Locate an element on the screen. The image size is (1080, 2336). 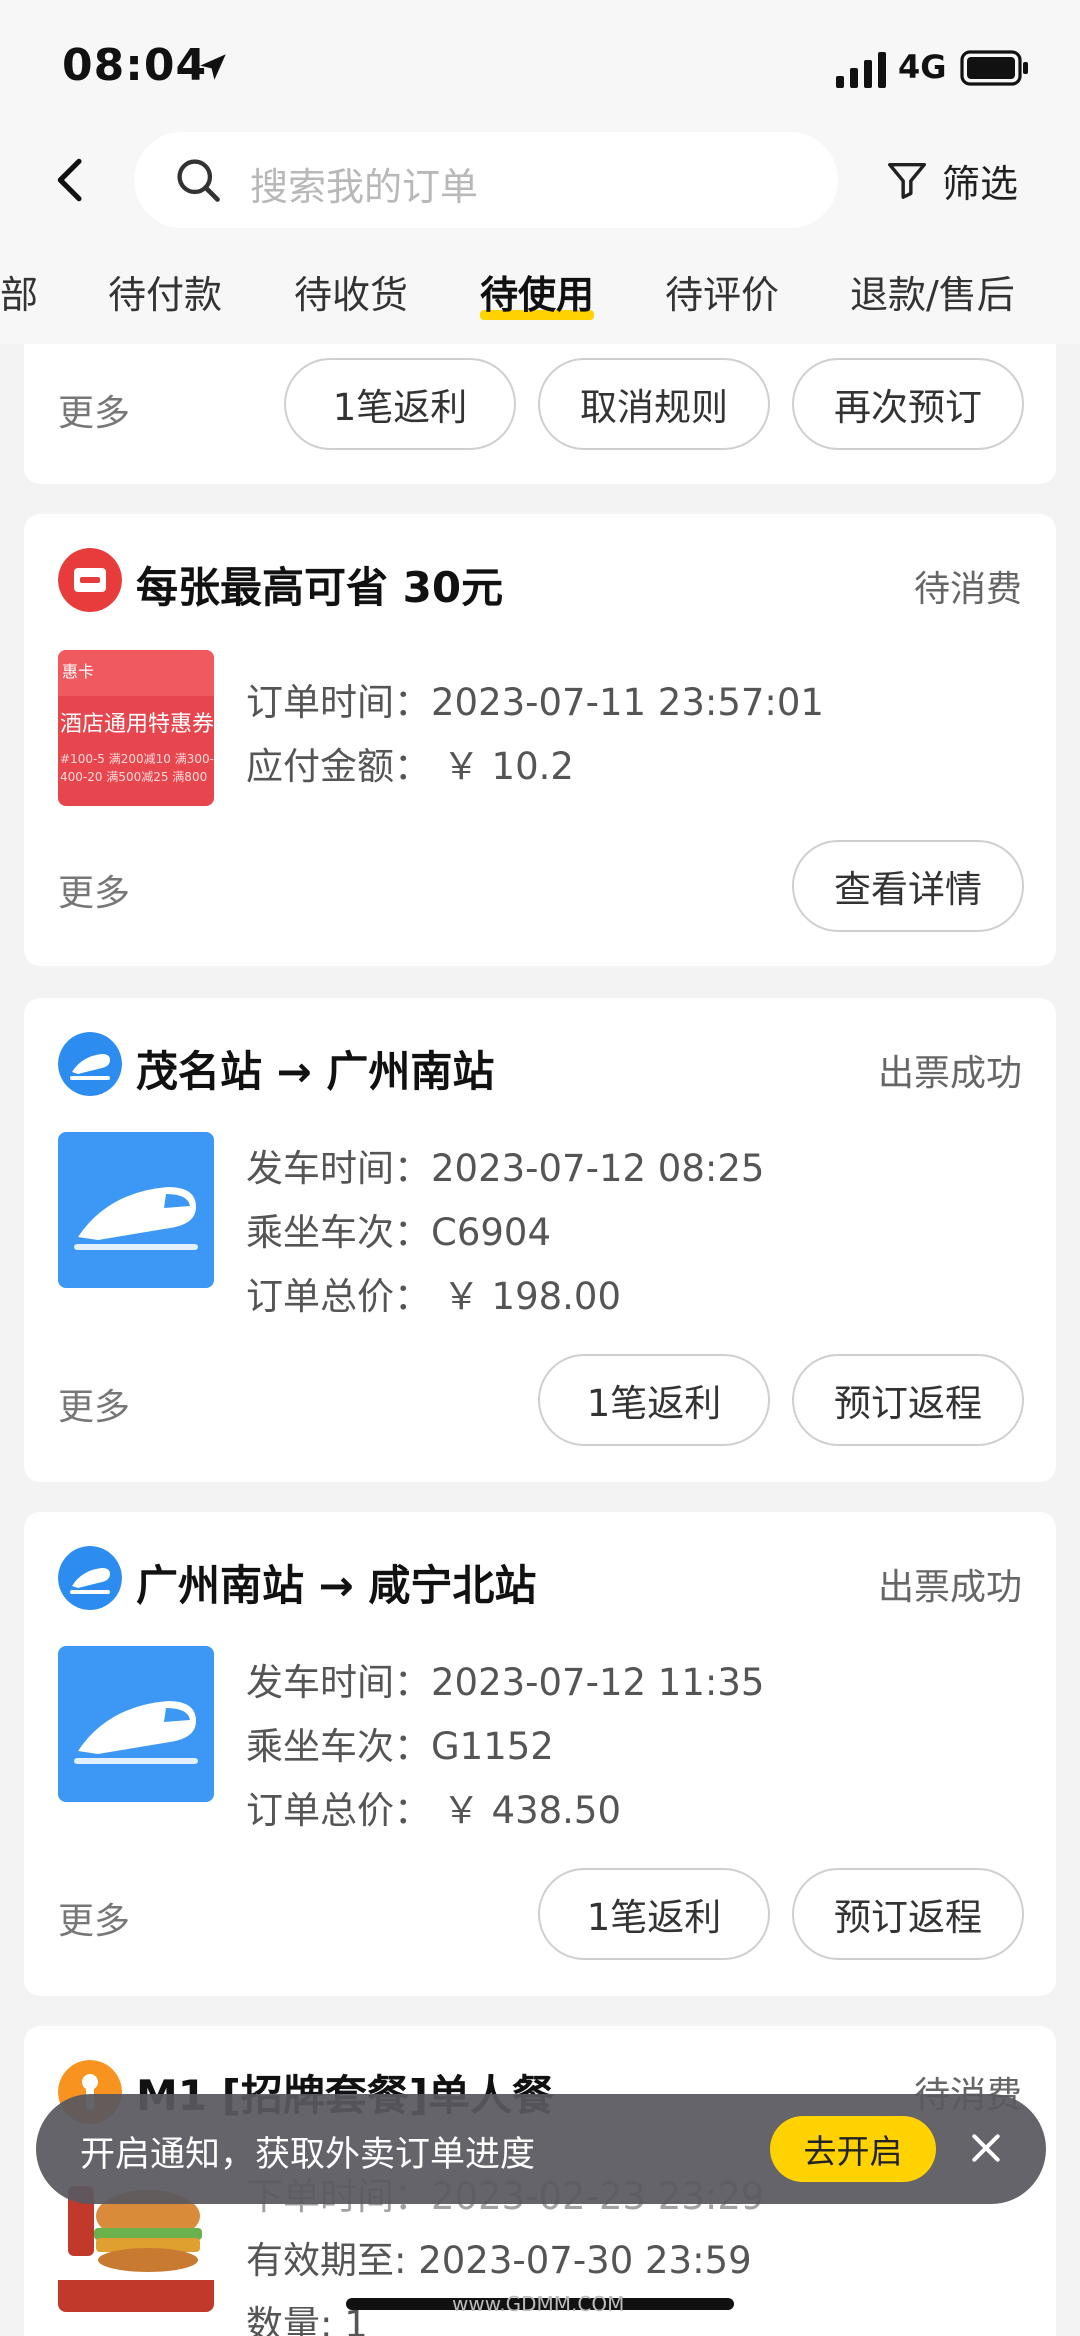
filter-icon is located at coordinates (907, 180).